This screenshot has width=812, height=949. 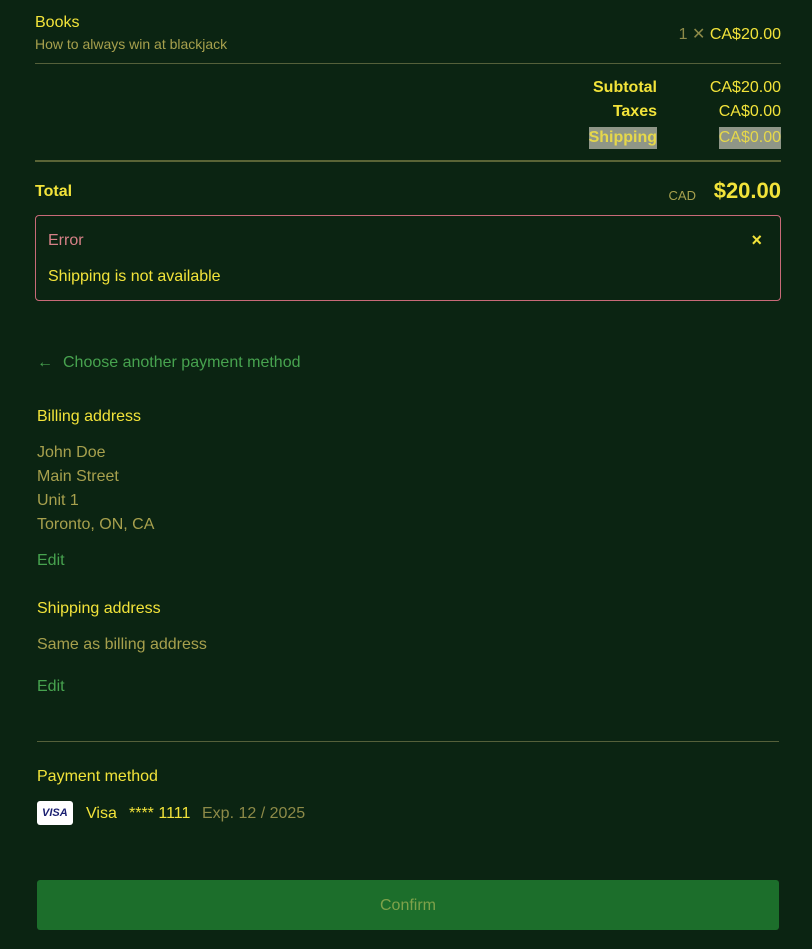 I want to click on visa-card-icon: VISA, so click(x=55, y=813).